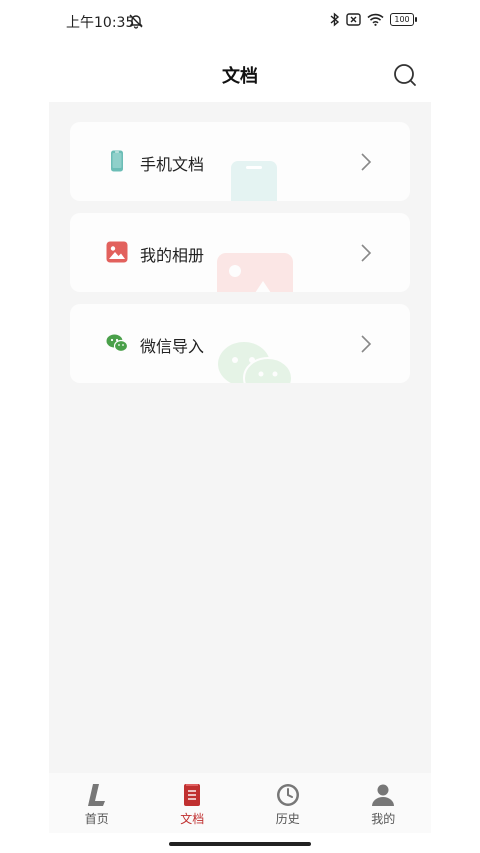 The height and width of the screenshot is (853, 480). Describe the element at coordinates (172, 346) in the screenshot. I see `wechat-import-label: 微信导入` at that location.